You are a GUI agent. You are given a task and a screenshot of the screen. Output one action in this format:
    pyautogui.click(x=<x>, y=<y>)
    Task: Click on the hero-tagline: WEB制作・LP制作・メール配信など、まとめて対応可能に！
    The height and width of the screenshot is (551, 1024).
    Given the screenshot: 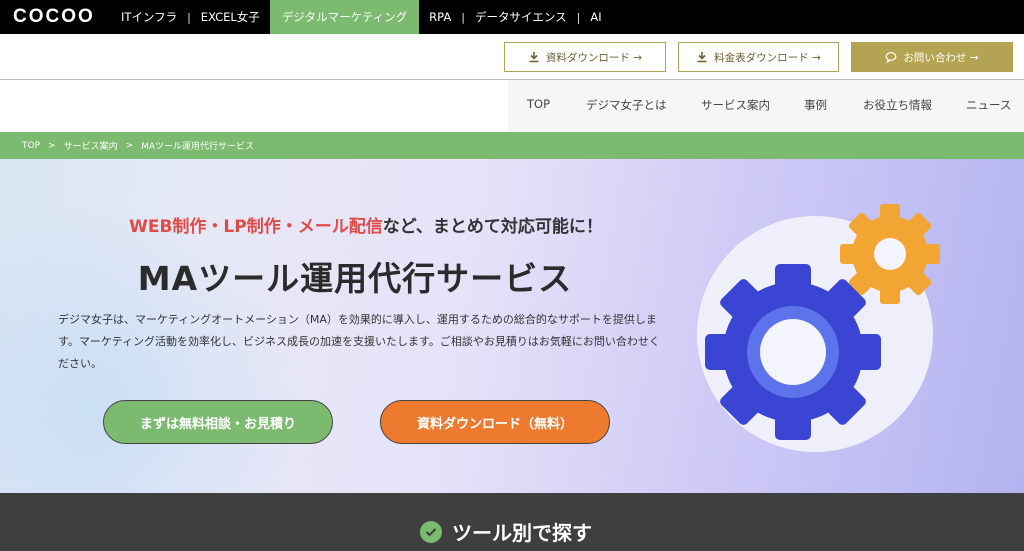 What is the action you would take?
    pyautogui.click(x=366, y=224)
    